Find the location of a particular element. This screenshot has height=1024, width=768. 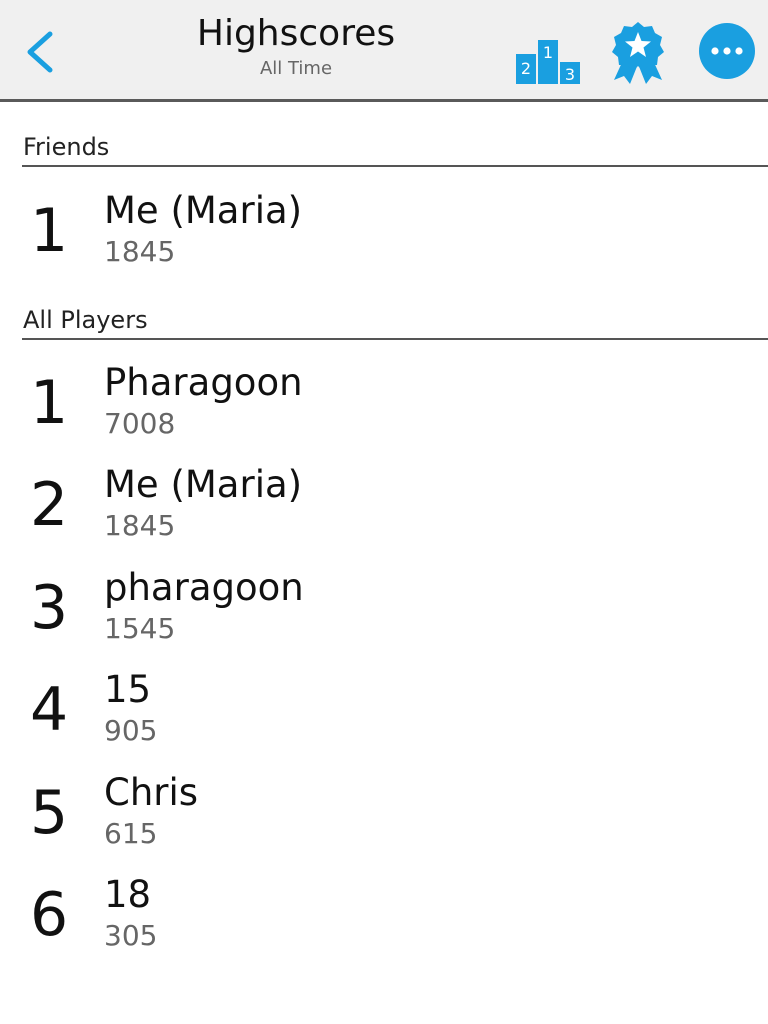

chevron-left-icon is located at coordinates (40, 52).